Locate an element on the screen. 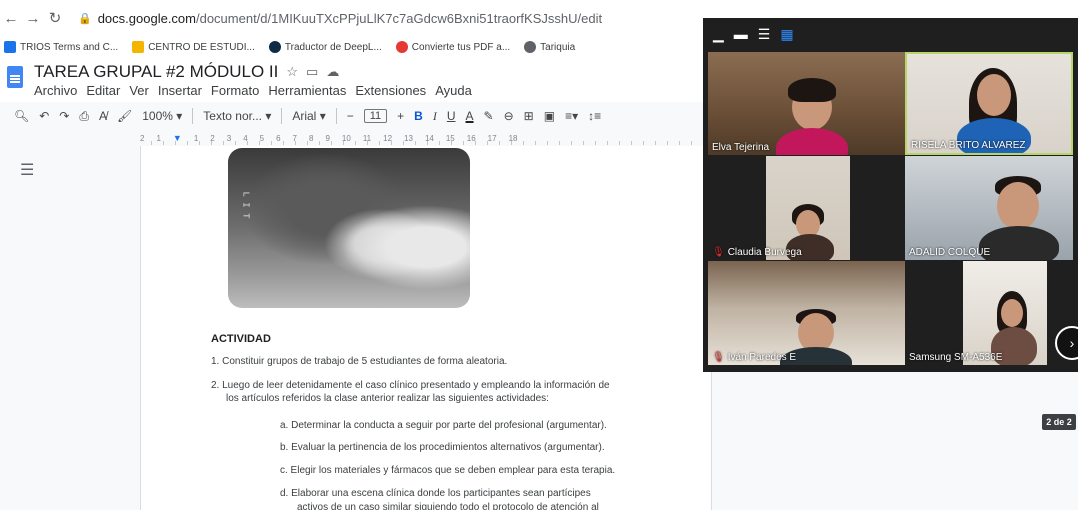 This screenshot has width=1078, height=510. text-color-button: A is located at coordinates (470, 116).